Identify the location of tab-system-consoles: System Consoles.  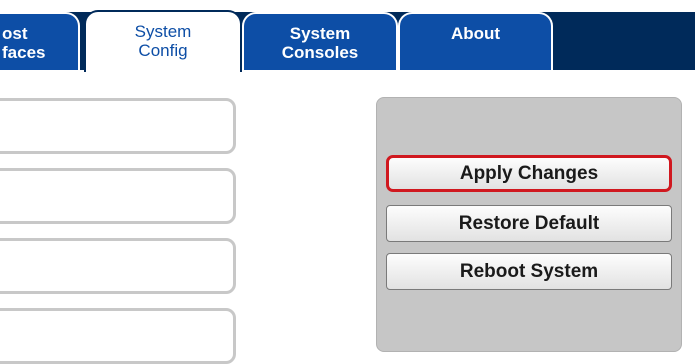
(320, 41).